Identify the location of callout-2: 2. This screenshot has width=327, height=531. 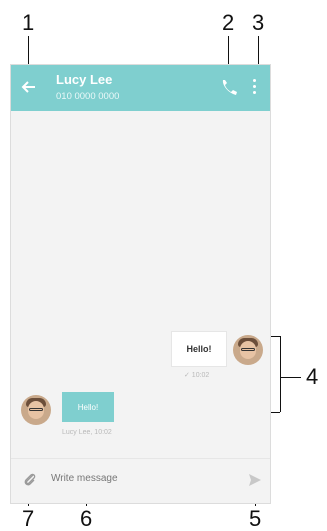
(228, 22).